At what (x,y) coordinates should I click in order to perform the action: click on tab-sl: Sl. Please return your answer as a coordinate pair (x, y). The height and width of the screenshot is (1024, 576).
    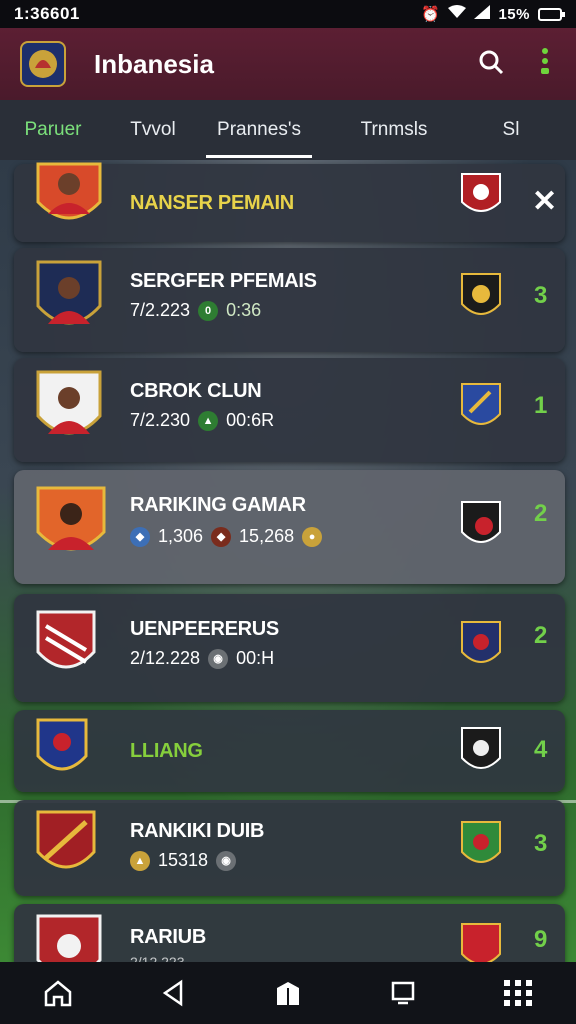
    Looking at the image, I should click on (511, 130).